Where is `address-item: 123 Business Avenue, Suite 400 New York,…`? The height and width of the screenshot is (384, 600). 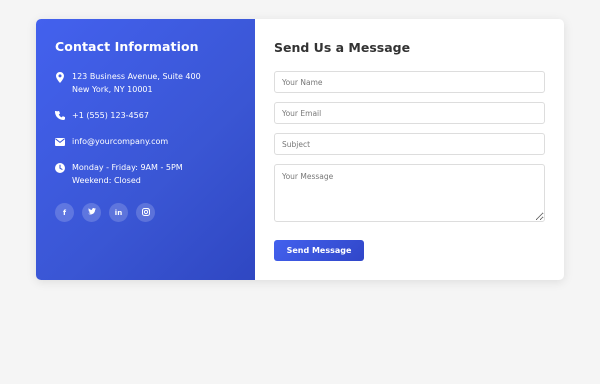 address-item: 123 Business Avenue, Suite 400 New York,… is located at coordinates (145, 83).